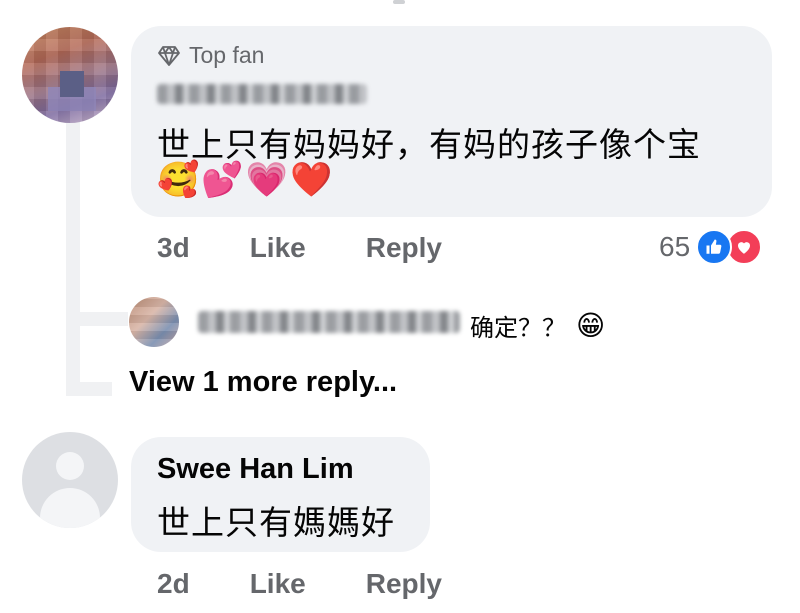 This screenshot has width=800, height=613. Describe the element at coordinates (399, 2) in the screenshot. I see `top-divider` at that location.